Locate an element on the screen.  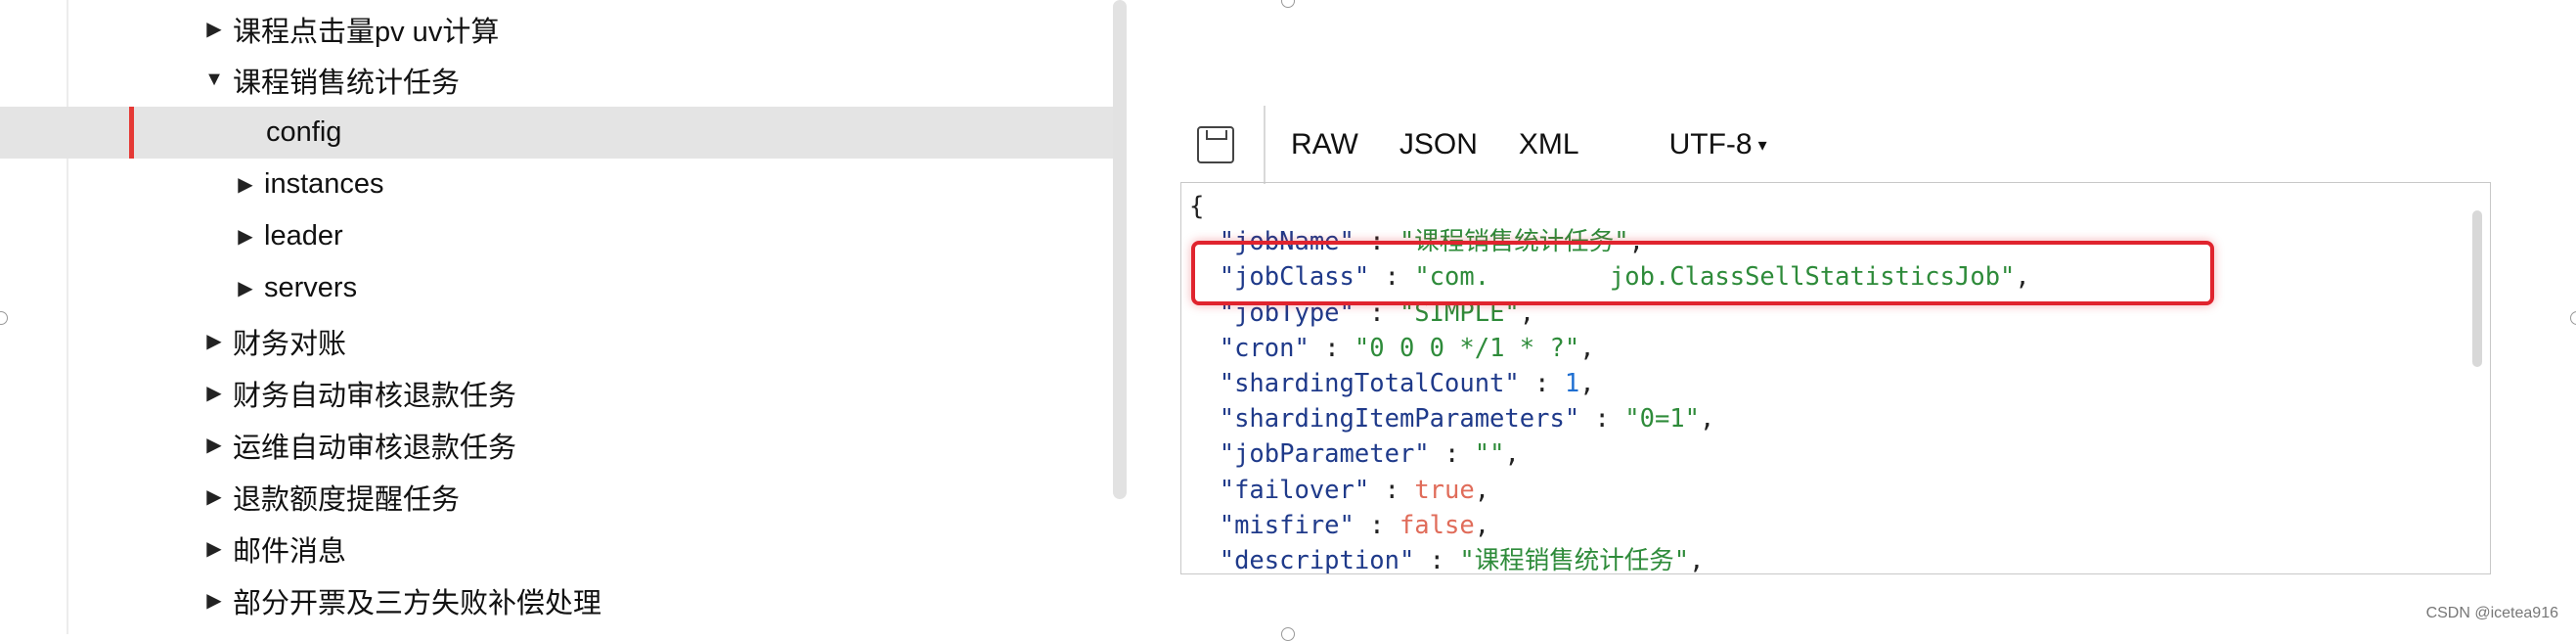
tree-node-label: 课程点击量pv uv计算 is located at coordinates (367, 32).